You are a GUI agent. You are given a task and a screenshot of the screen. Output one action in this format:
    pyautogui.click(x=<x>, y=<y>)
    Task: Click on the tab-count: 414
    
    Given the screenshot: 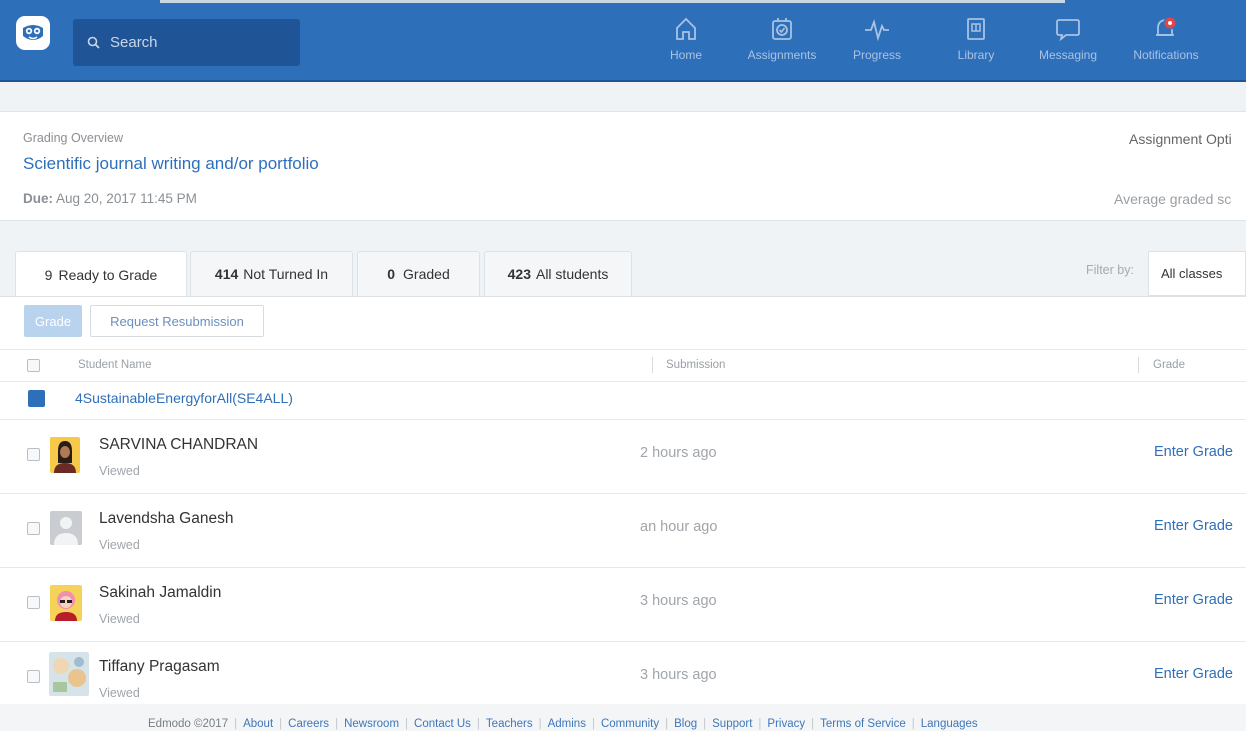 What is the action you would take?
    pyautogui.click(x=226, y=274)
    